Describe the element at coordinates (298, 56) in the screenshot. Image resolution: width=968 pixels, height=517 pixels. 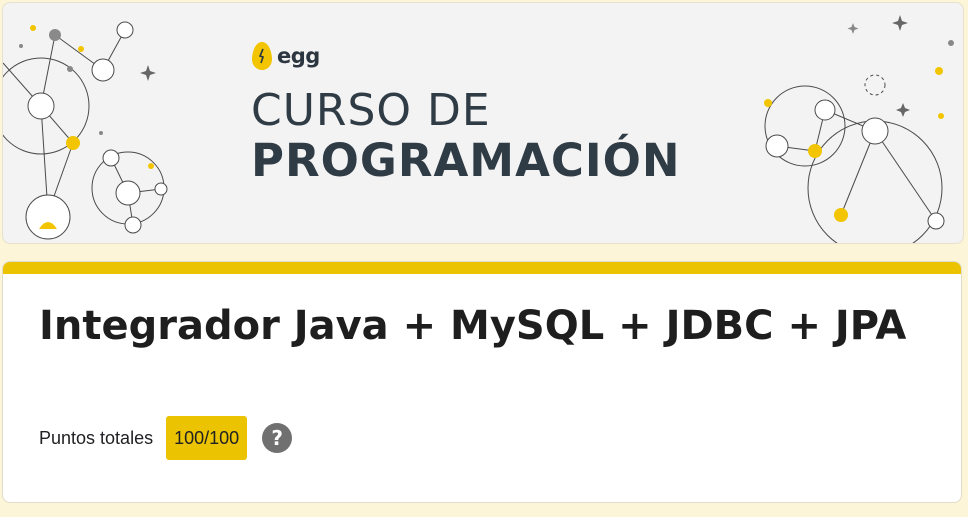
I see `brand-name: egg` at that location.